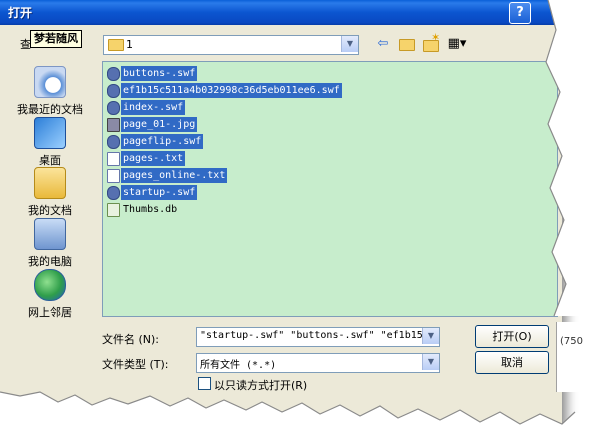  What do you see at coordinates (50, 160) in the screenshot?
I see `place-label: 桌面` at bounding box center [50, 160].